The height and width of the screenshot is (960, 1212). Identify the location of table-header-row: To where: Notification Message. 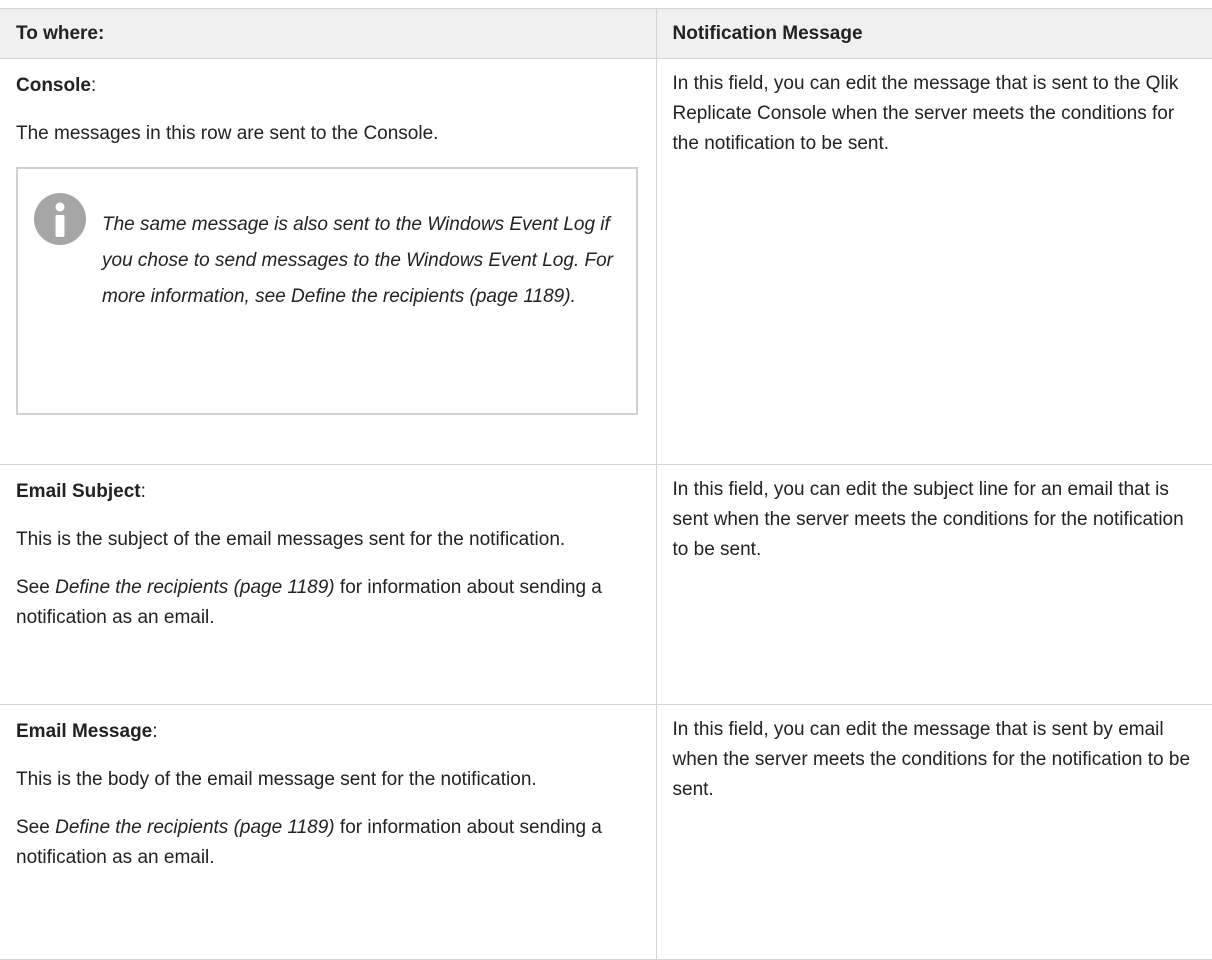
(606, 33).